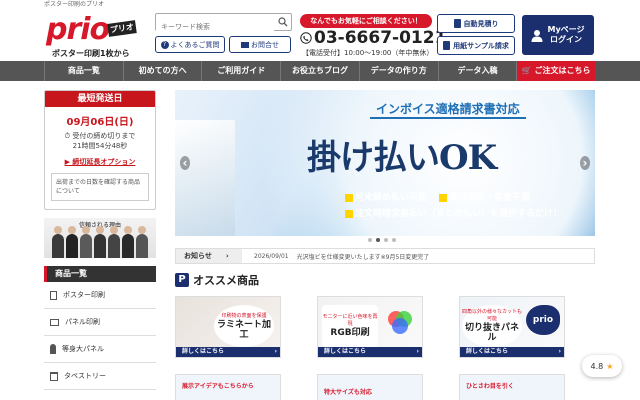 This screenshot has width=640, height=400. What do you see at coordinates (100, 187) in the screenshot?
I see `shipping-days-note: 出荷までの日数を確認する商品について` at bounding box center [100, 187].